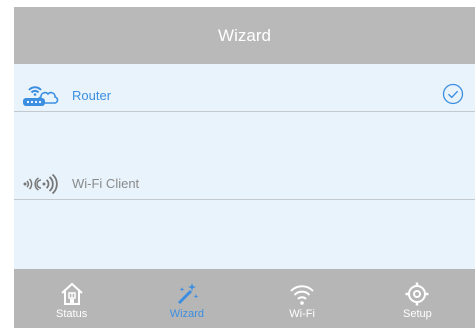  Describe the element at coordinates (186, 314) in the screenshot. I see `nav-label-wizard: Wizard` at that location.